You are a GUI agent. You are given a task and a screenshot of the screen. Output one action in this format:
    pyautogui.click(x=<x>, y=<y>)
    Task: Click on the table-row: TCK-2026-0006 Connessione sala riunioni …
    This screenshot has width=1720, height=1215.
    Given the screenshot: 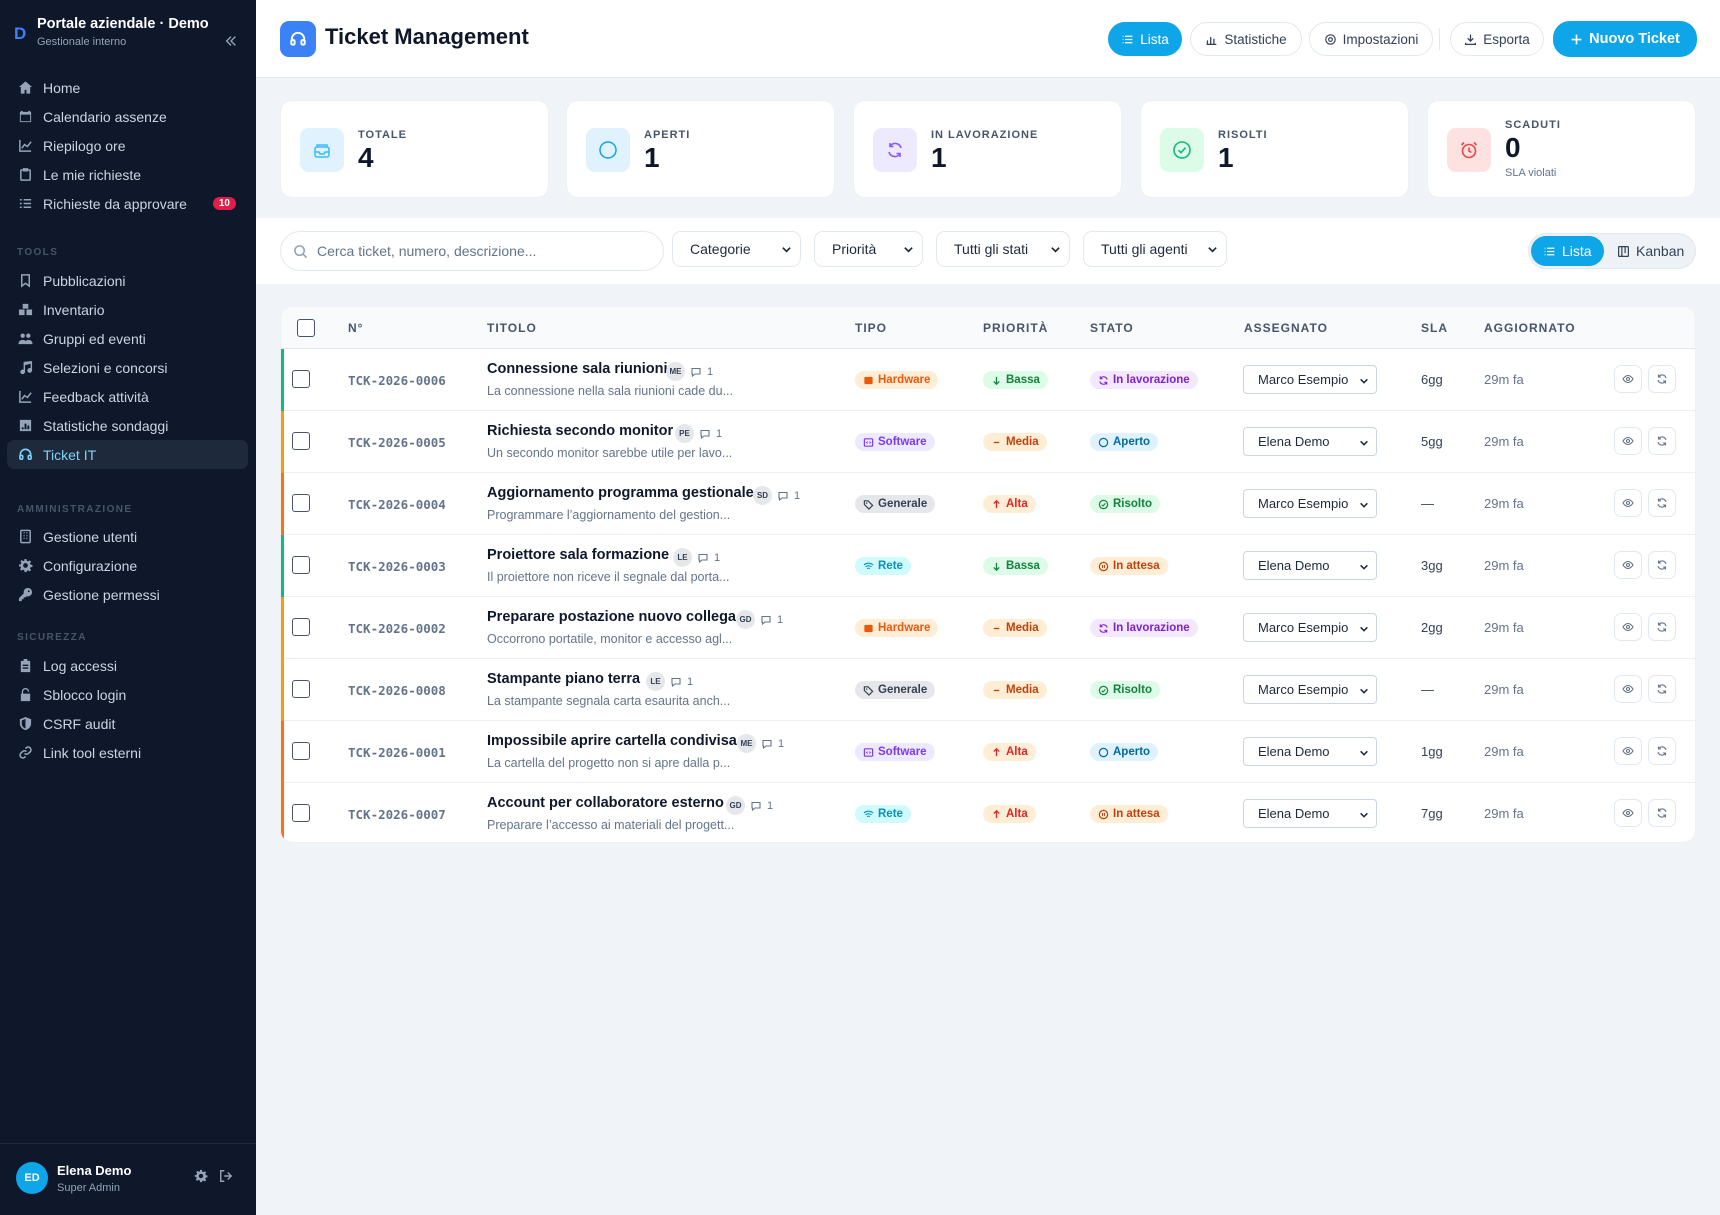 What is the action you would take?
    pyautogui.click(x=988, y=380)
    